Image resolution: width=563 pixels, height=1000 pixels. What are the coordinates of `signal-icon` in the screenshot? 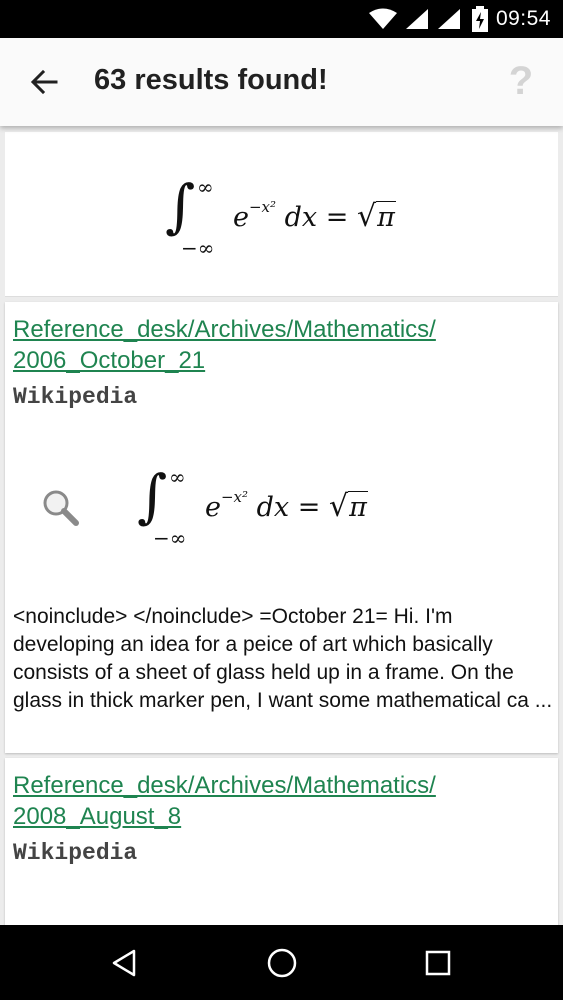 It's located at (416, 19).